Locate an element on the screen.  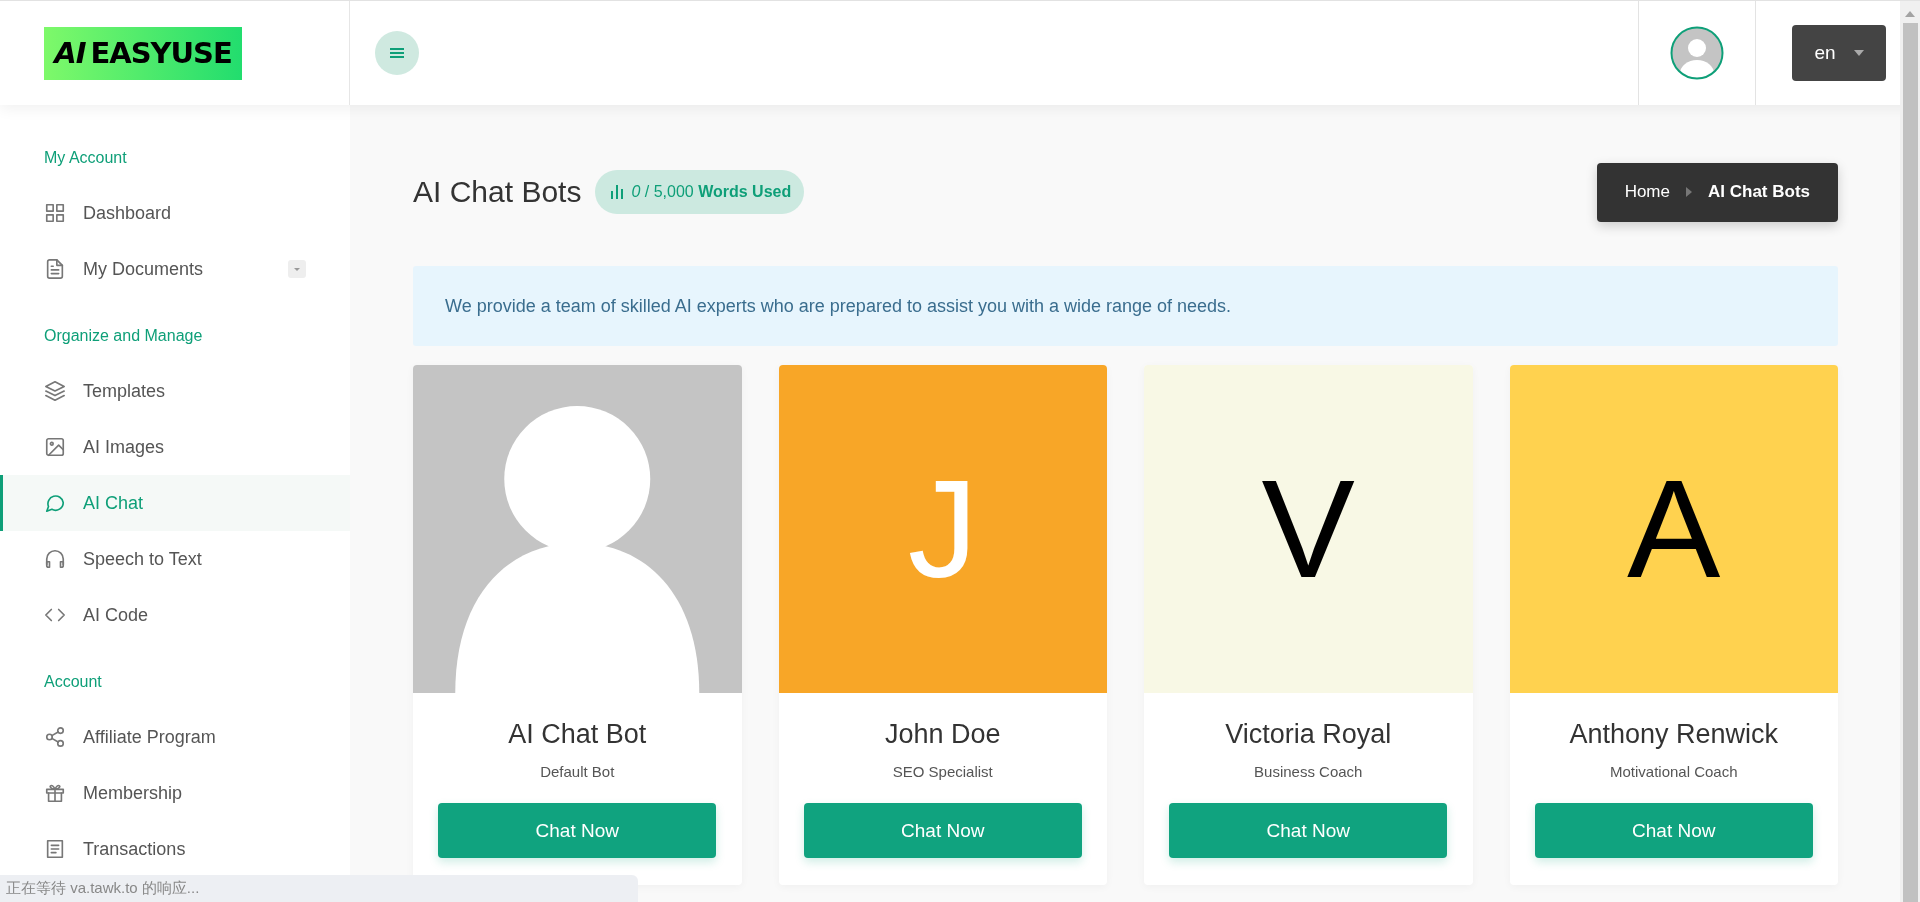
avatar-letter: V is located at coordinates (1308, 529).